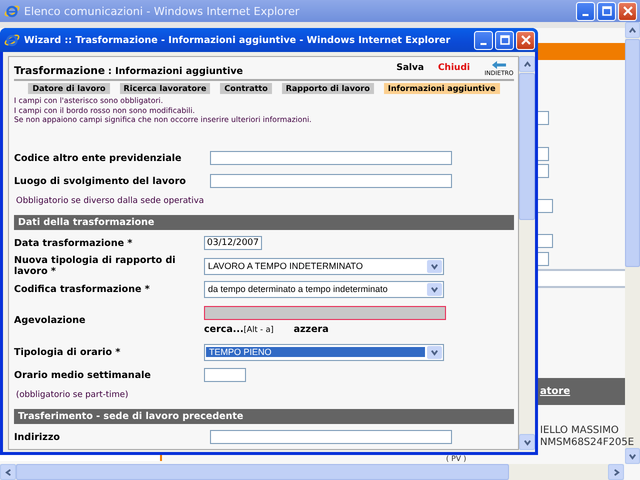 This screenshot has width=640, height=480. I want to click on step-tab: Ricerca lavoratore, so click(165, 88).